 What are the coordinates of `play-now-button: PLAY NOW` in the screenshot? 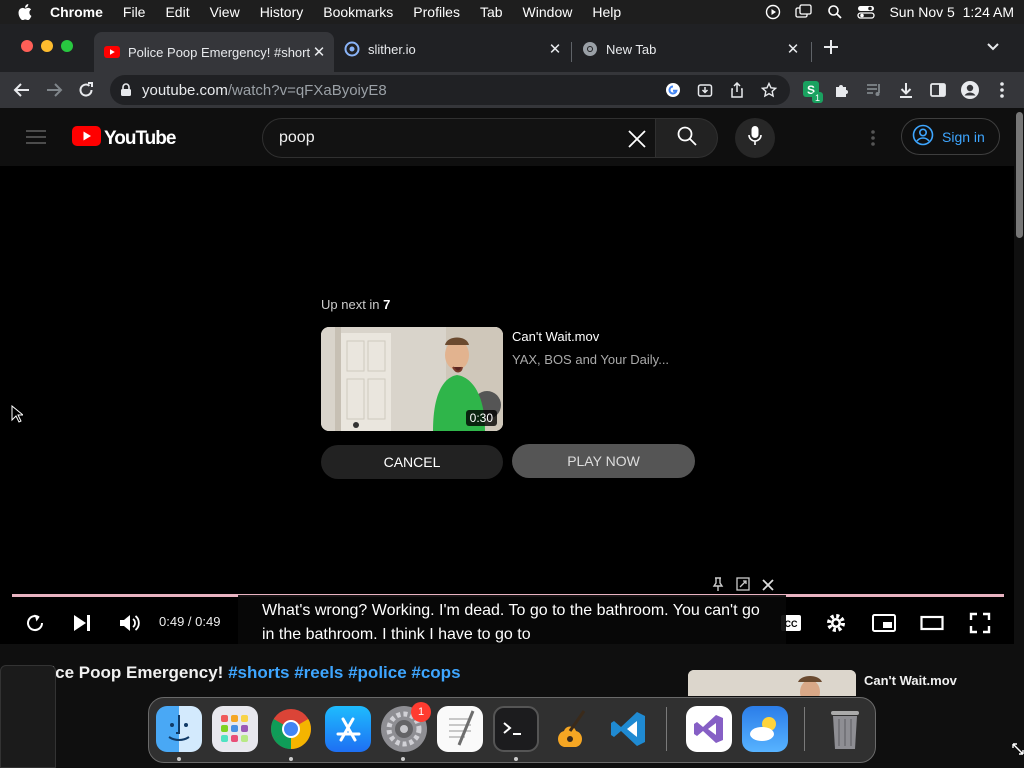 It's located at (603, 461).